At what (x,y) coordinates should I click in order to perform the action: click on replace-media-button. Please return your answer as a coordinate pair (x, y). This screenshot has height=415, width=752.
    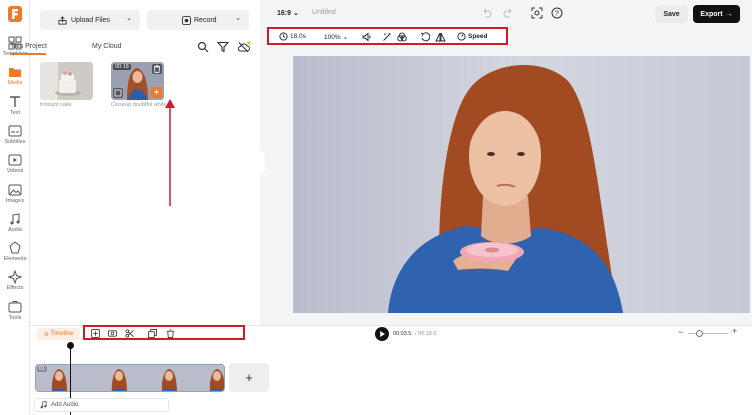
    Looking at the image, I should click on (118, 93).